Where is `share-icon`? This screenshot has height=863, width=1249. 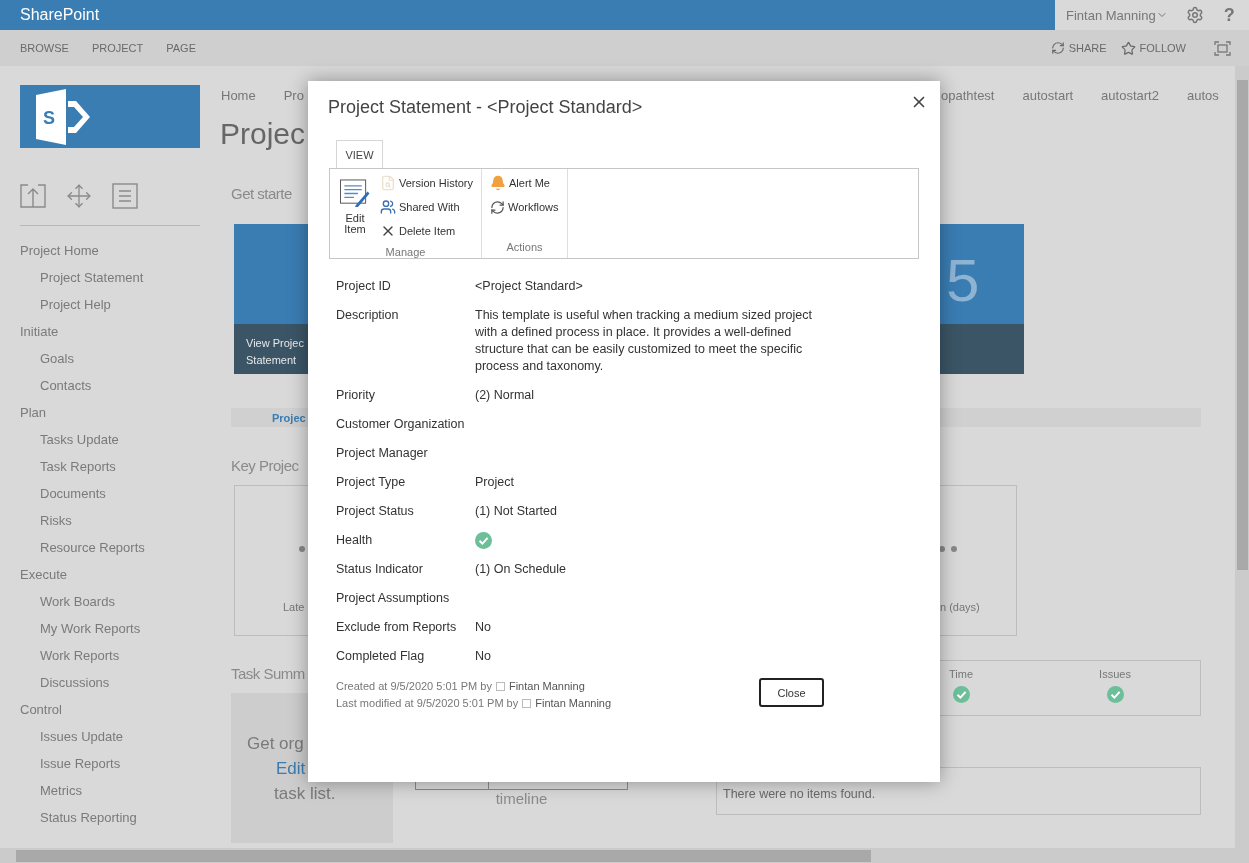
share-icon is located at coordinates (1057, 48).